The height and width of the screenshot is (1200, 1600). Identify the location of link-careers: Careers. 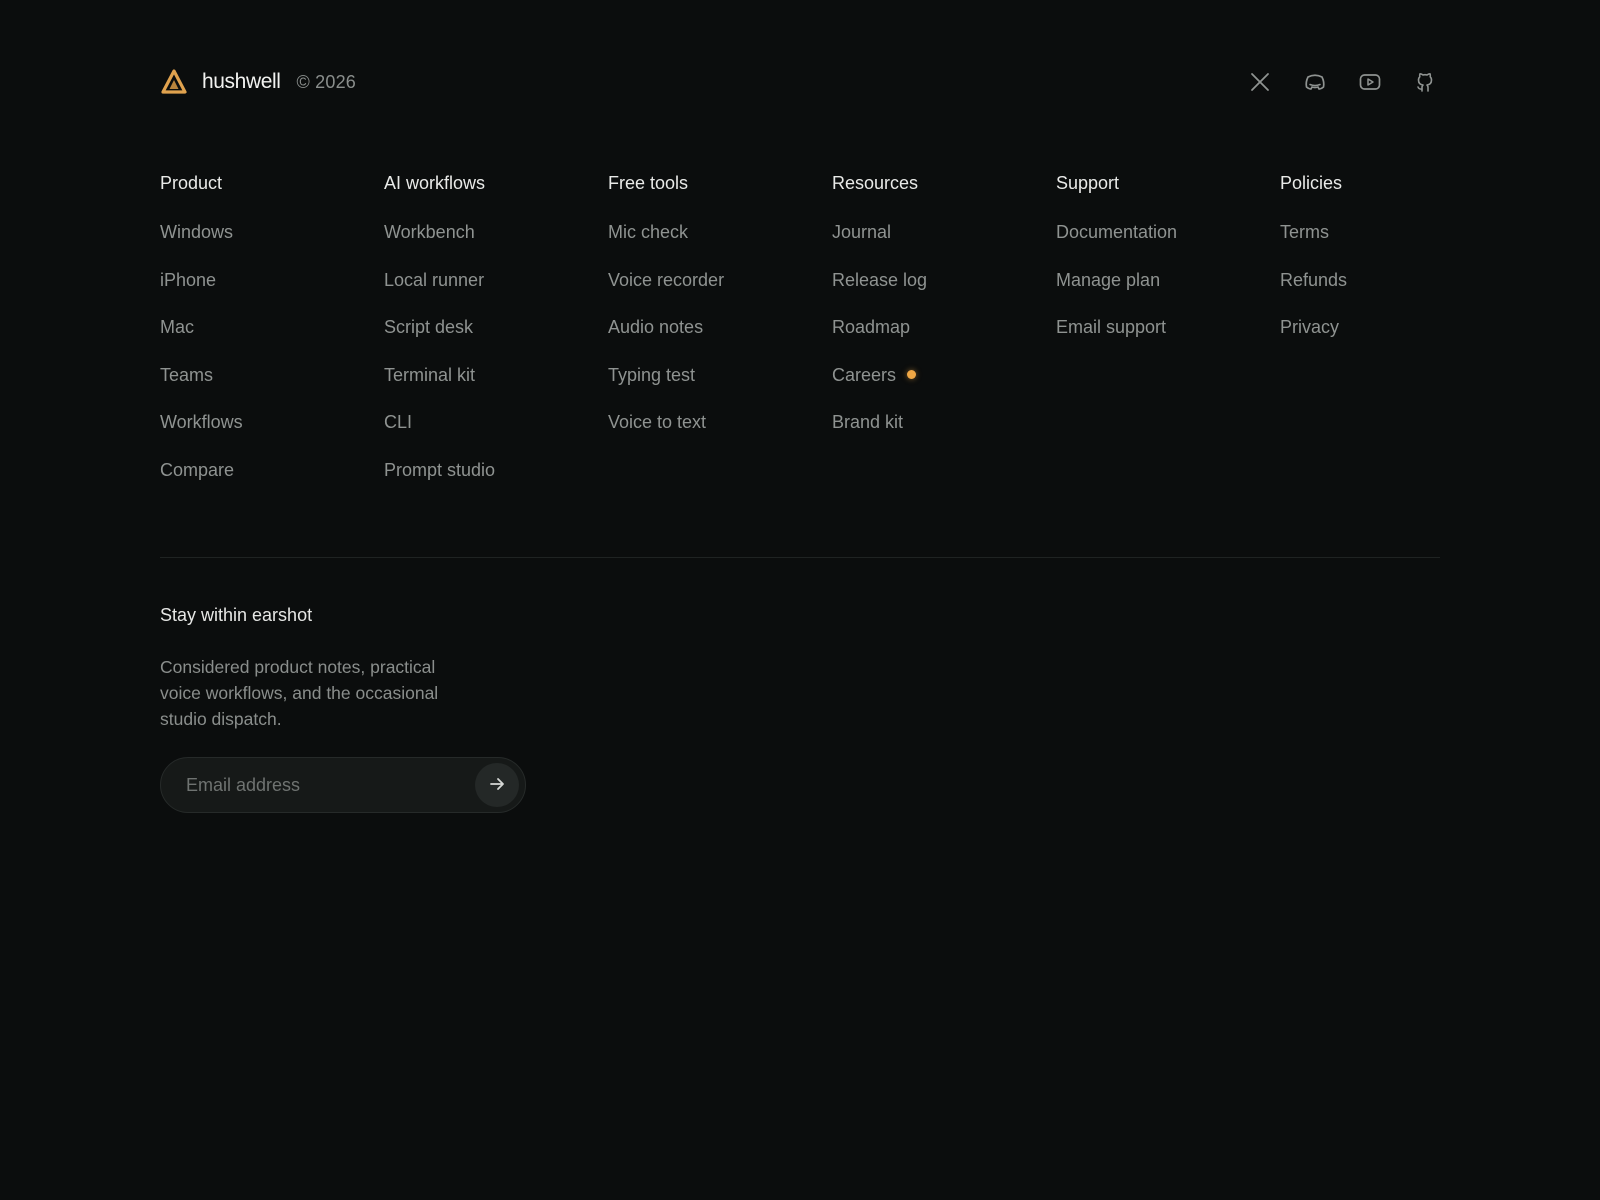
(874, 375).